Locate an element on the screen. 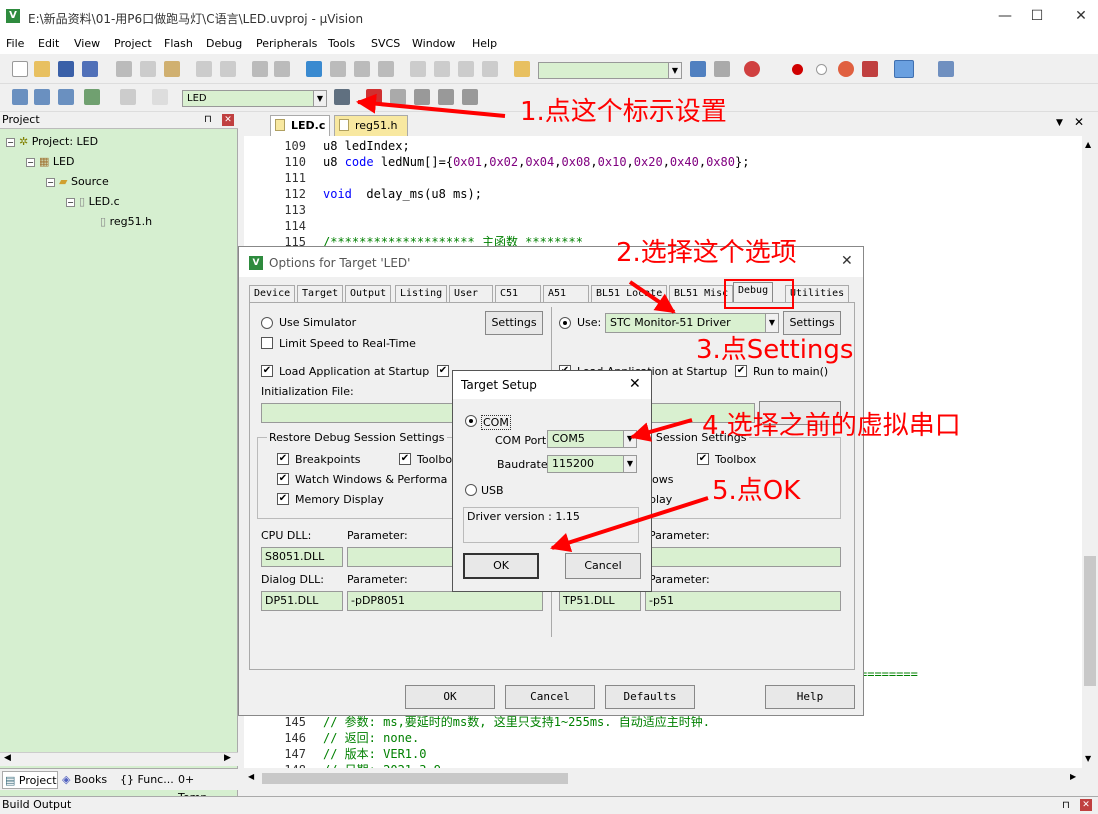 Image resolution: width=1098 pixels, height=814 pixels. annotation-step-4: 4.选择之前的虚拟串口 is located at coordinates (831, 426).